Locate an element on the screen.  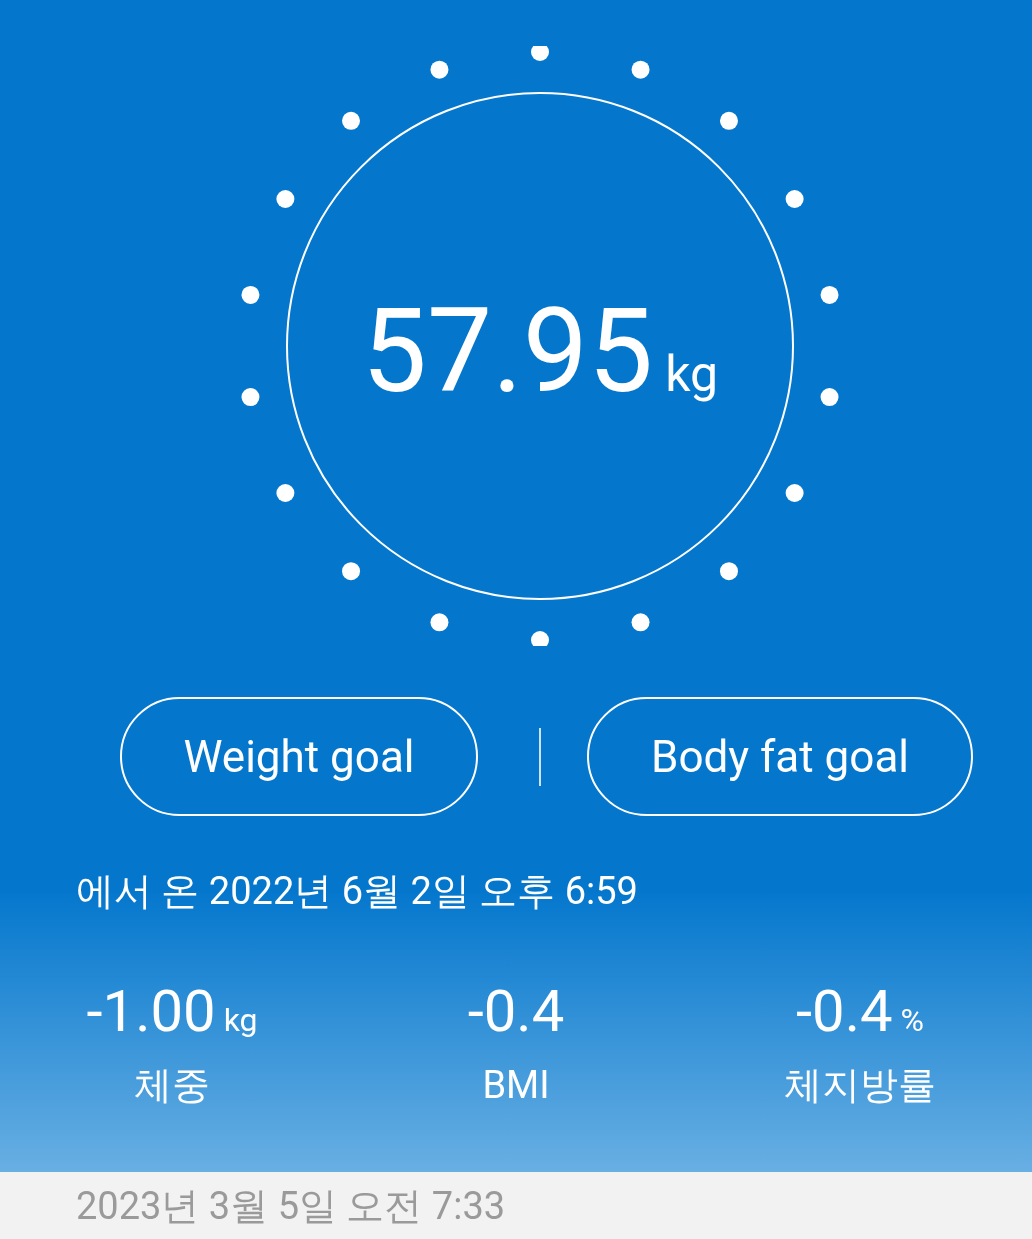
measurement-source-time: 에서 온 2022년 6월 2일 오후 6:59 is located at coordinates (357, 891).